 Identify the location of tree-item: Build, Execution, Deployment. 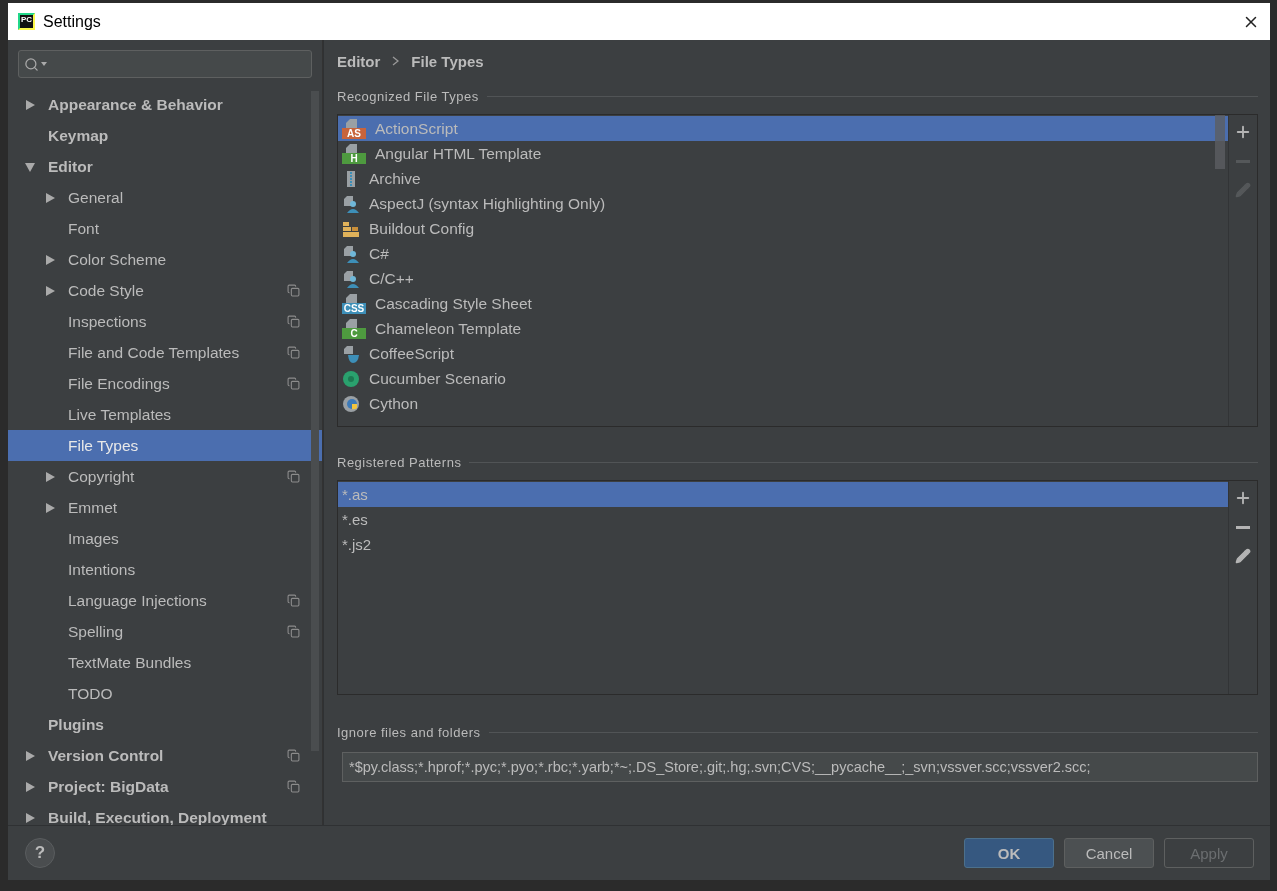
(165, 813).